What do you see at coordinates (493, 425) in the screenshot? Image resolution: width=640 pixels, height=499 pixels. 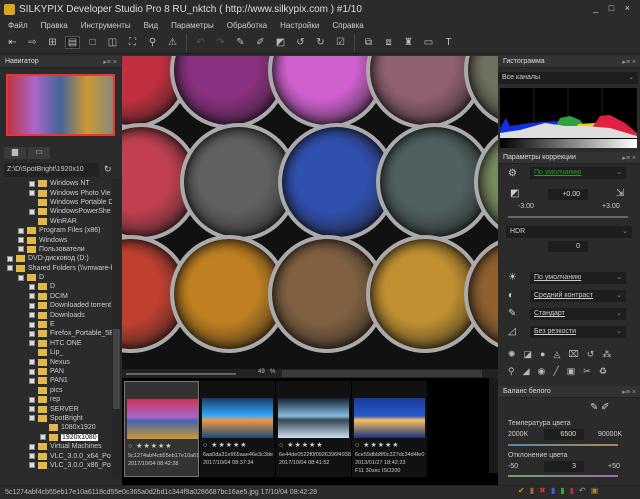 I see `filmstrip-scrollbar` at bounding box center [493, 425].